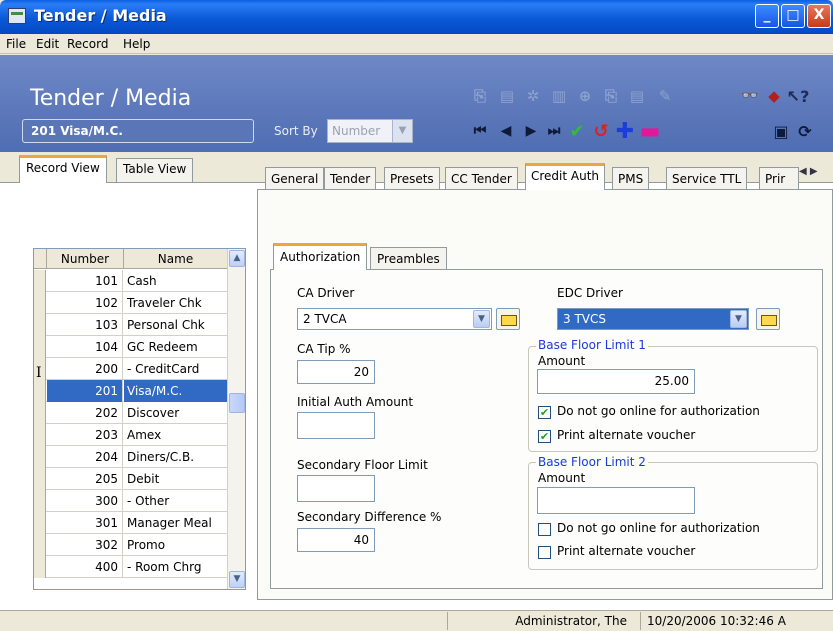  I want to click on delete-record-icon: ▬, so click(650, 131).